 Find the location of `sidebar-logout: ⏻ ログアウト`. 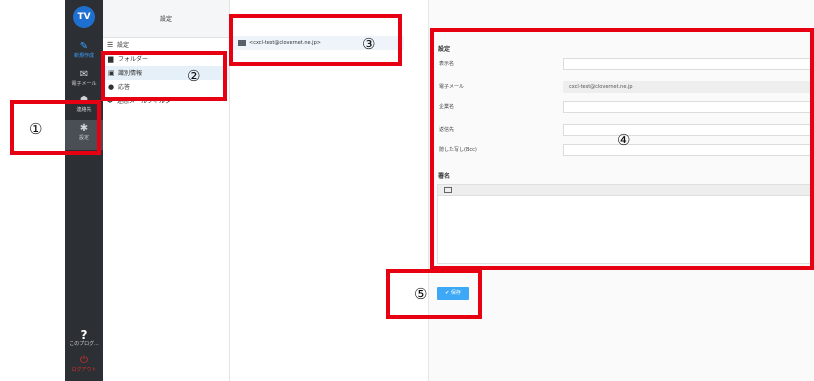

sidebar-logout: ⏻ ログアウト is located at coordinates (84, 366).